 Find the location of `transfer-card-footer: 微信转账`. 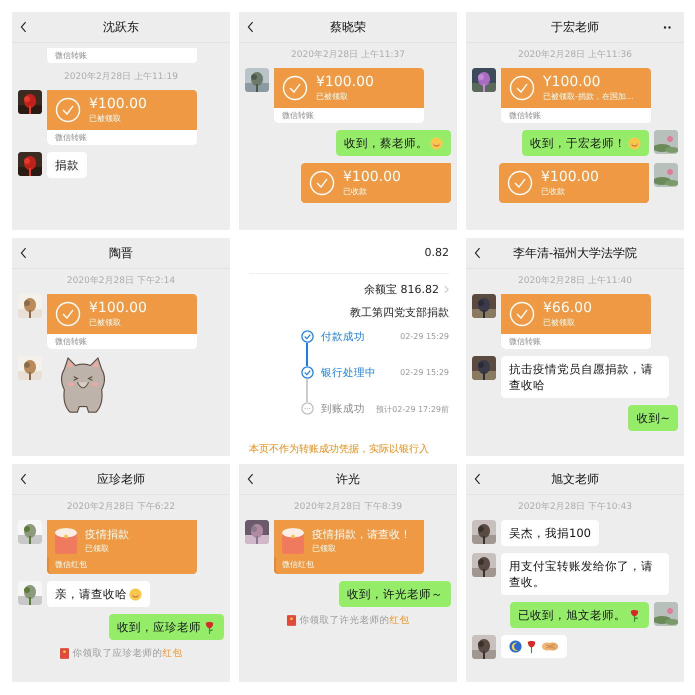

transfer-card-footer: 微信转账 is located at coordinates (122, 55).